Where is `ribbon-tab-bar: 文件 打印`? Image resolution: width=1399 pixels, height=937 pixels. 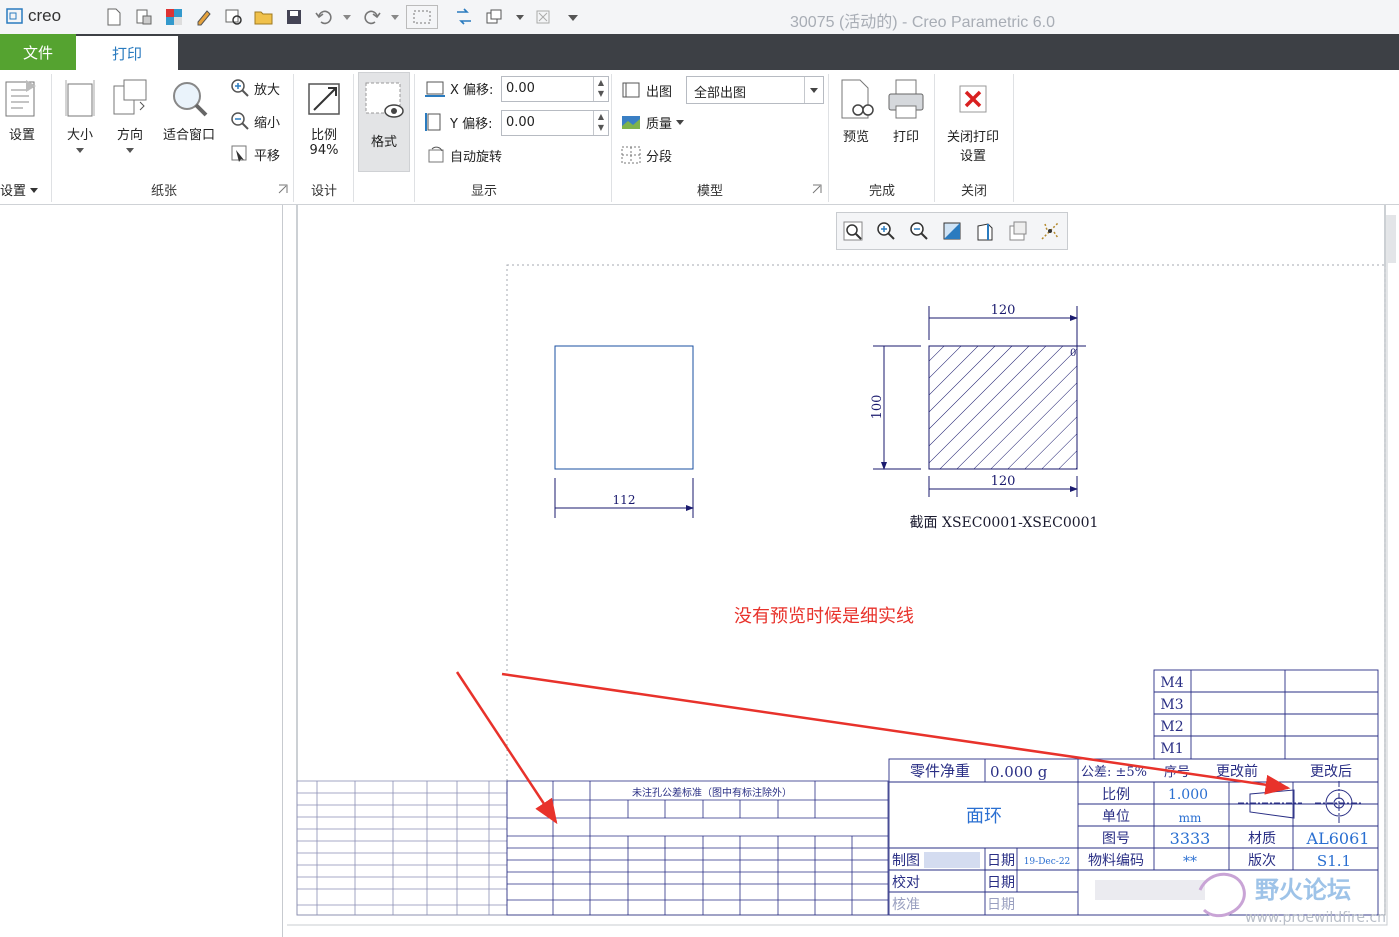 ribbon-tab-bar: 文件 打印 is located at coordinates (699, 52).